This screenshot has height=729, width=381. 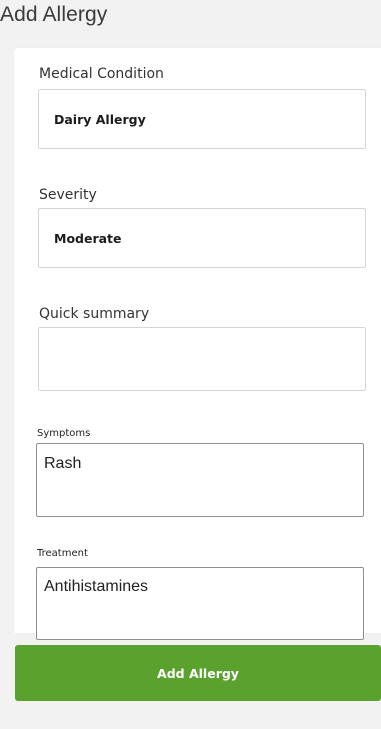 I want to click on page-title: Add Allergy, so click(x=54, y=14).